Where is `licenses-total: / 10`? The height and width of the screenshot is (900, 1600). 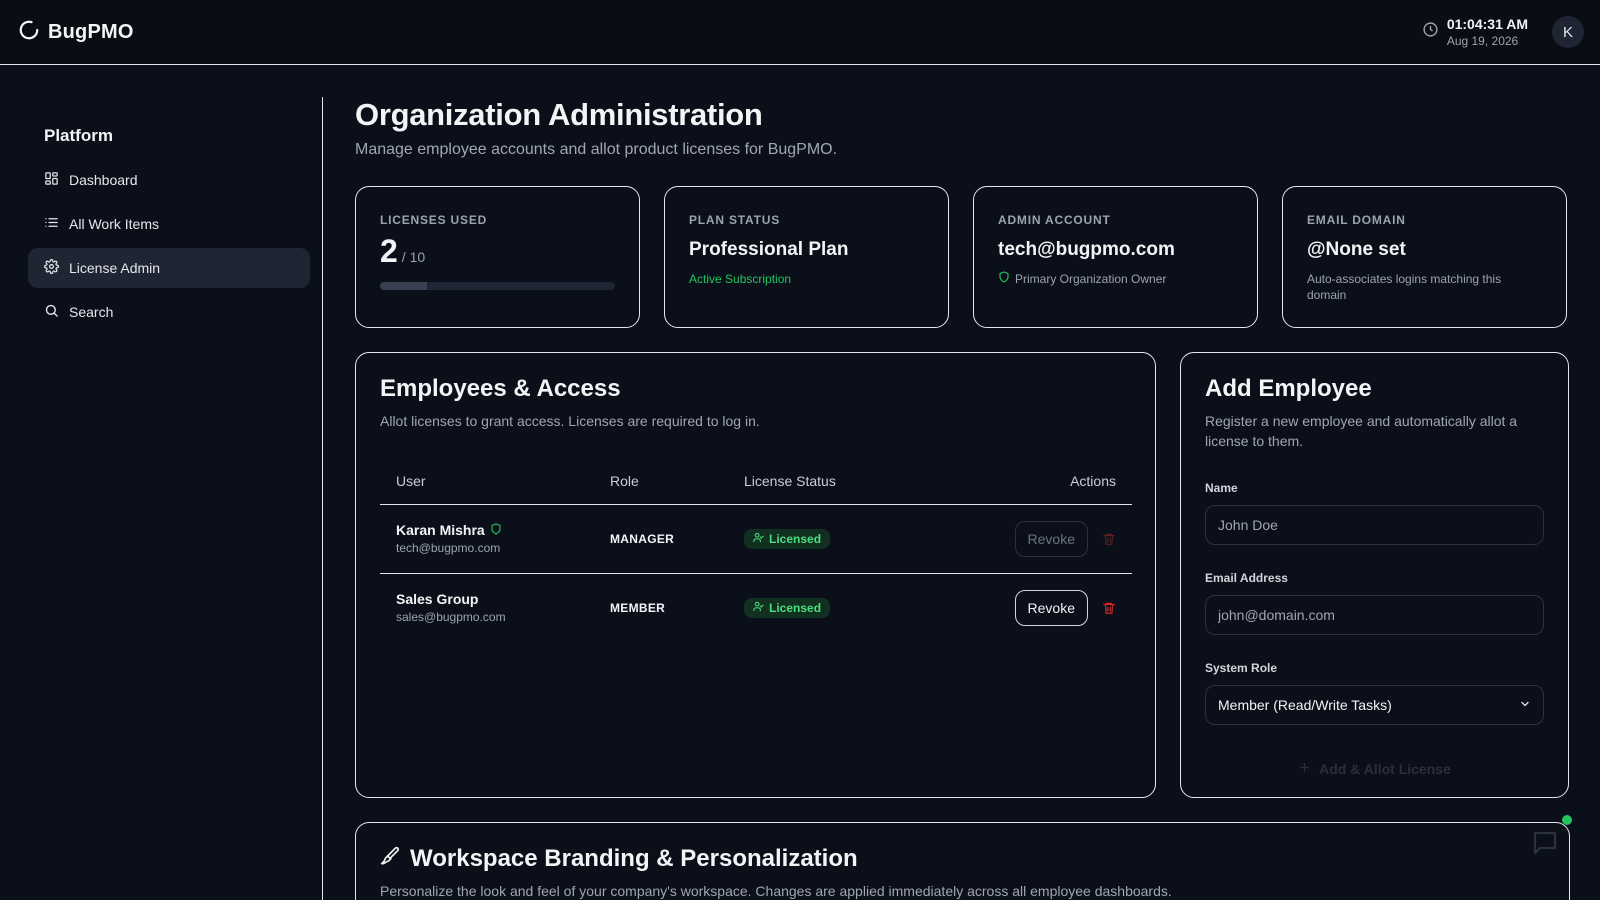 licenses-total: / 10 is located at coordinates (413, 257).